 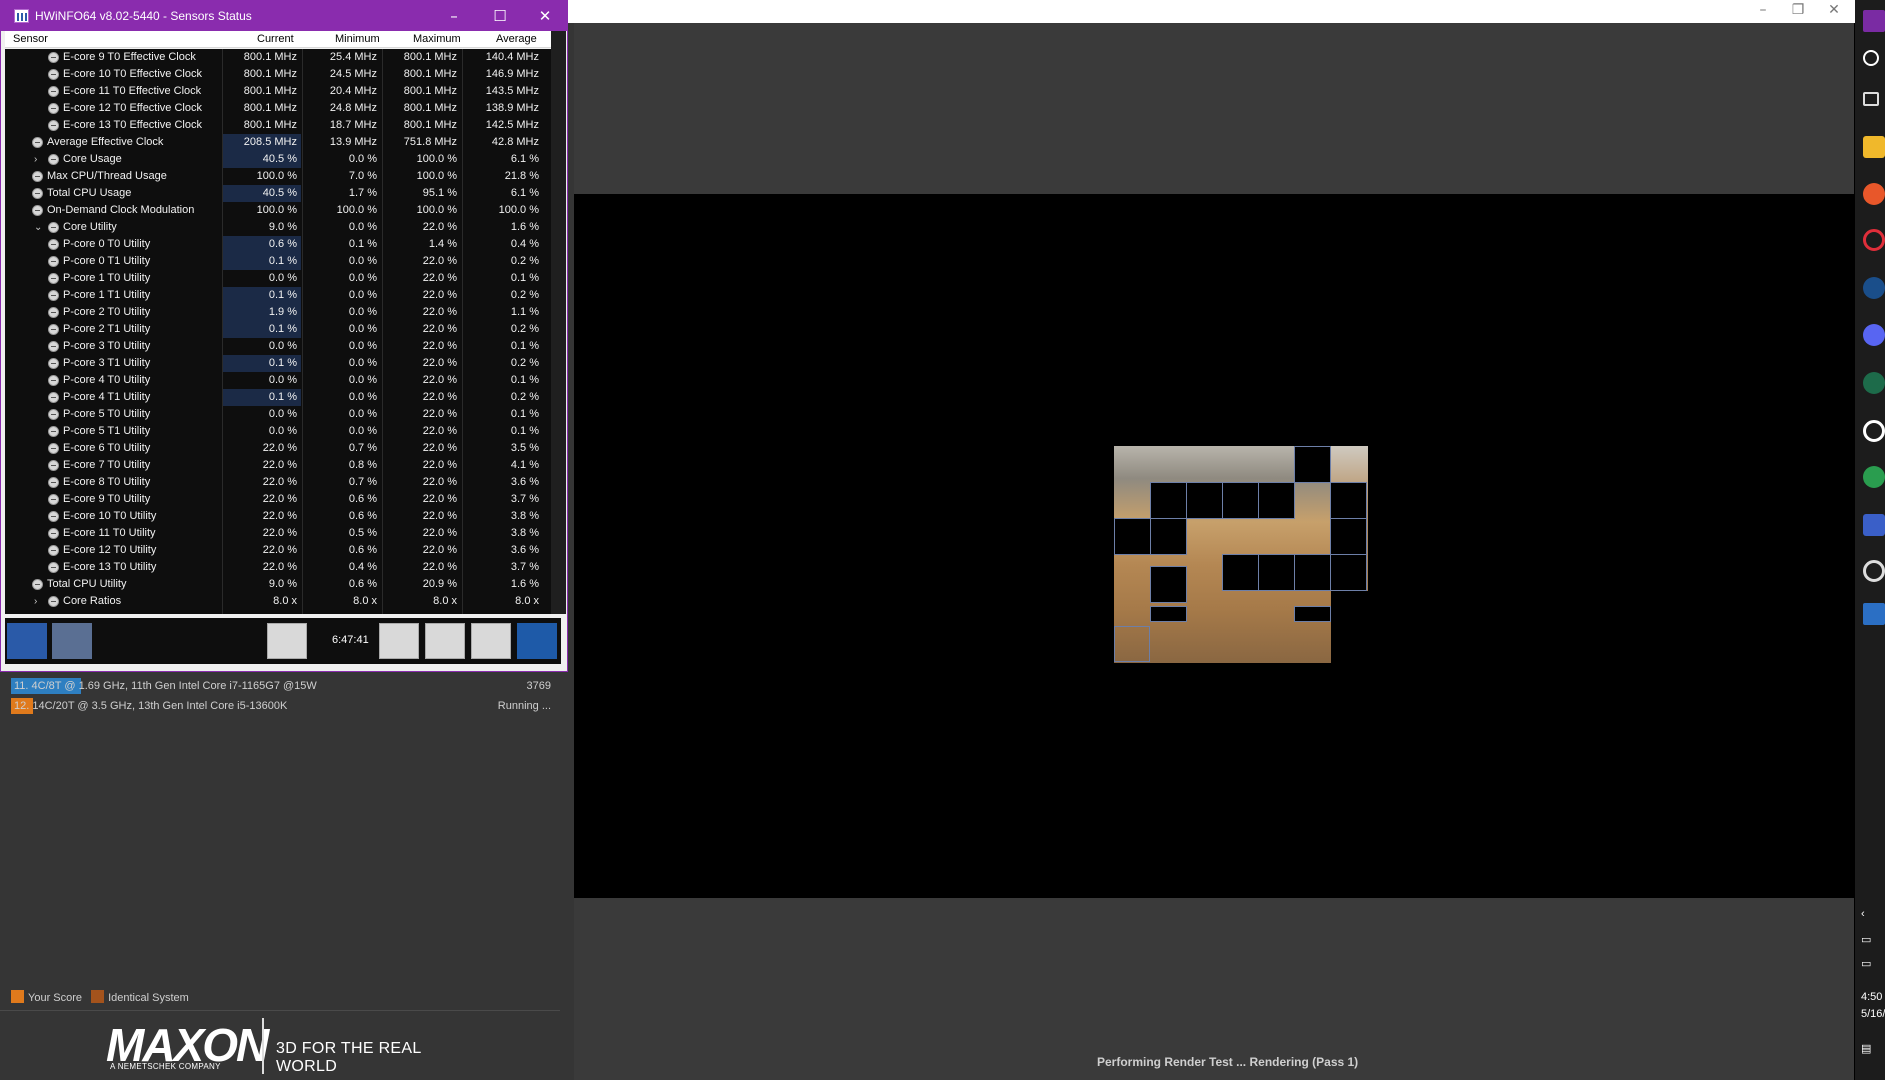 I want to click on clock-icon, so click(x=399, y=641).